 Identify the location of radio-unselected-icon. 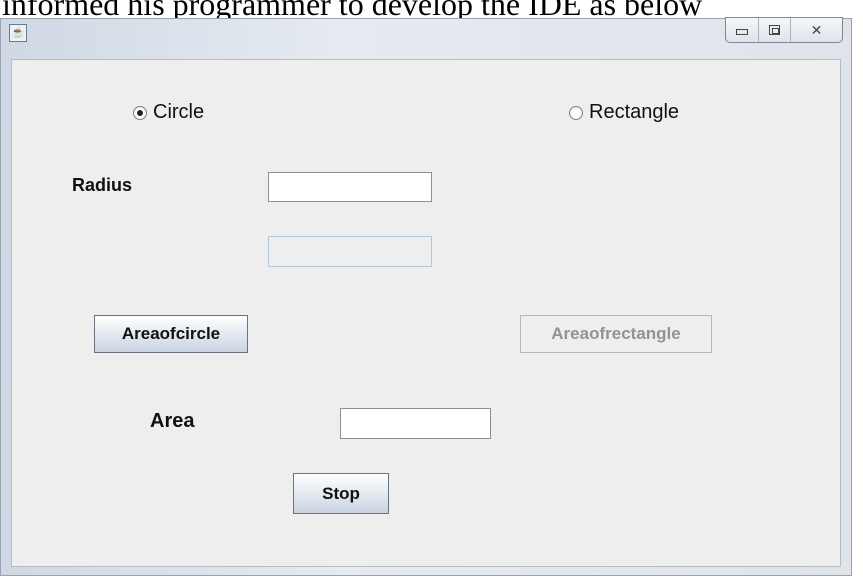
(576, 112).